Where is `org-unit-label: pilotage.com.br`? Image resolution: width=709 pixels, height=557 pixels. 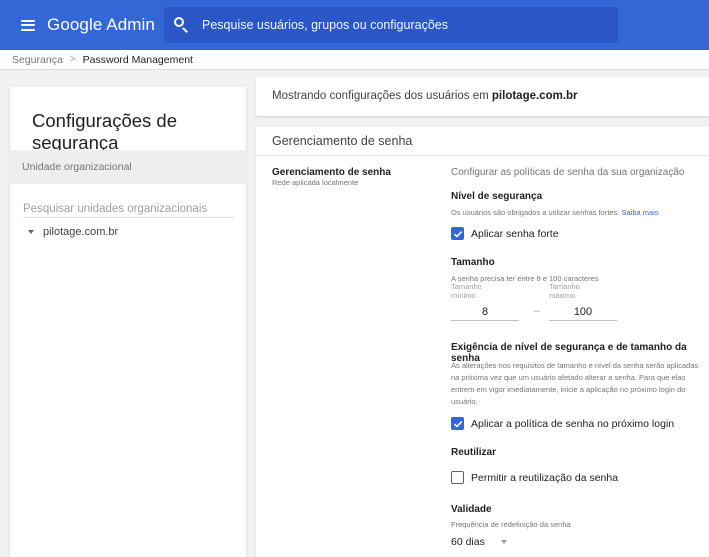 org-unit-label: pilotage.com.br is located at coordinates (80, 232).